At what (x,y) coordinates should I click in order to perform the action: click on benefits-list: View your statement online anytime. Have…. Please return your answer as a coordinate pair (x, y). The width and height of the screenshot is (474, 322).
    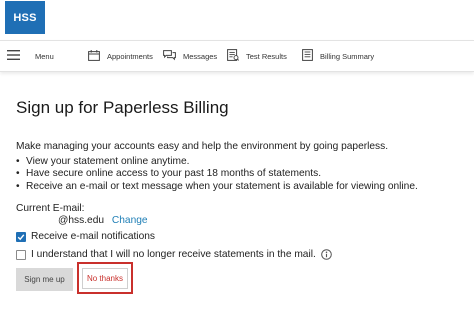
    Looking at the image, I should click on (217, 175).